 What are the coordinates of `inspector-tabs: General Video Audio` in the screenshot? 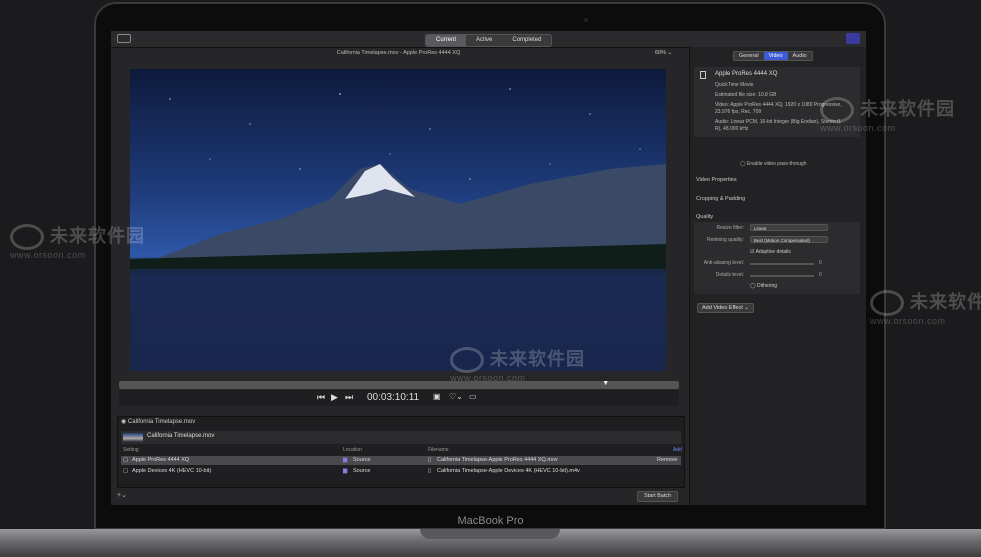 It's located at (773, 56).